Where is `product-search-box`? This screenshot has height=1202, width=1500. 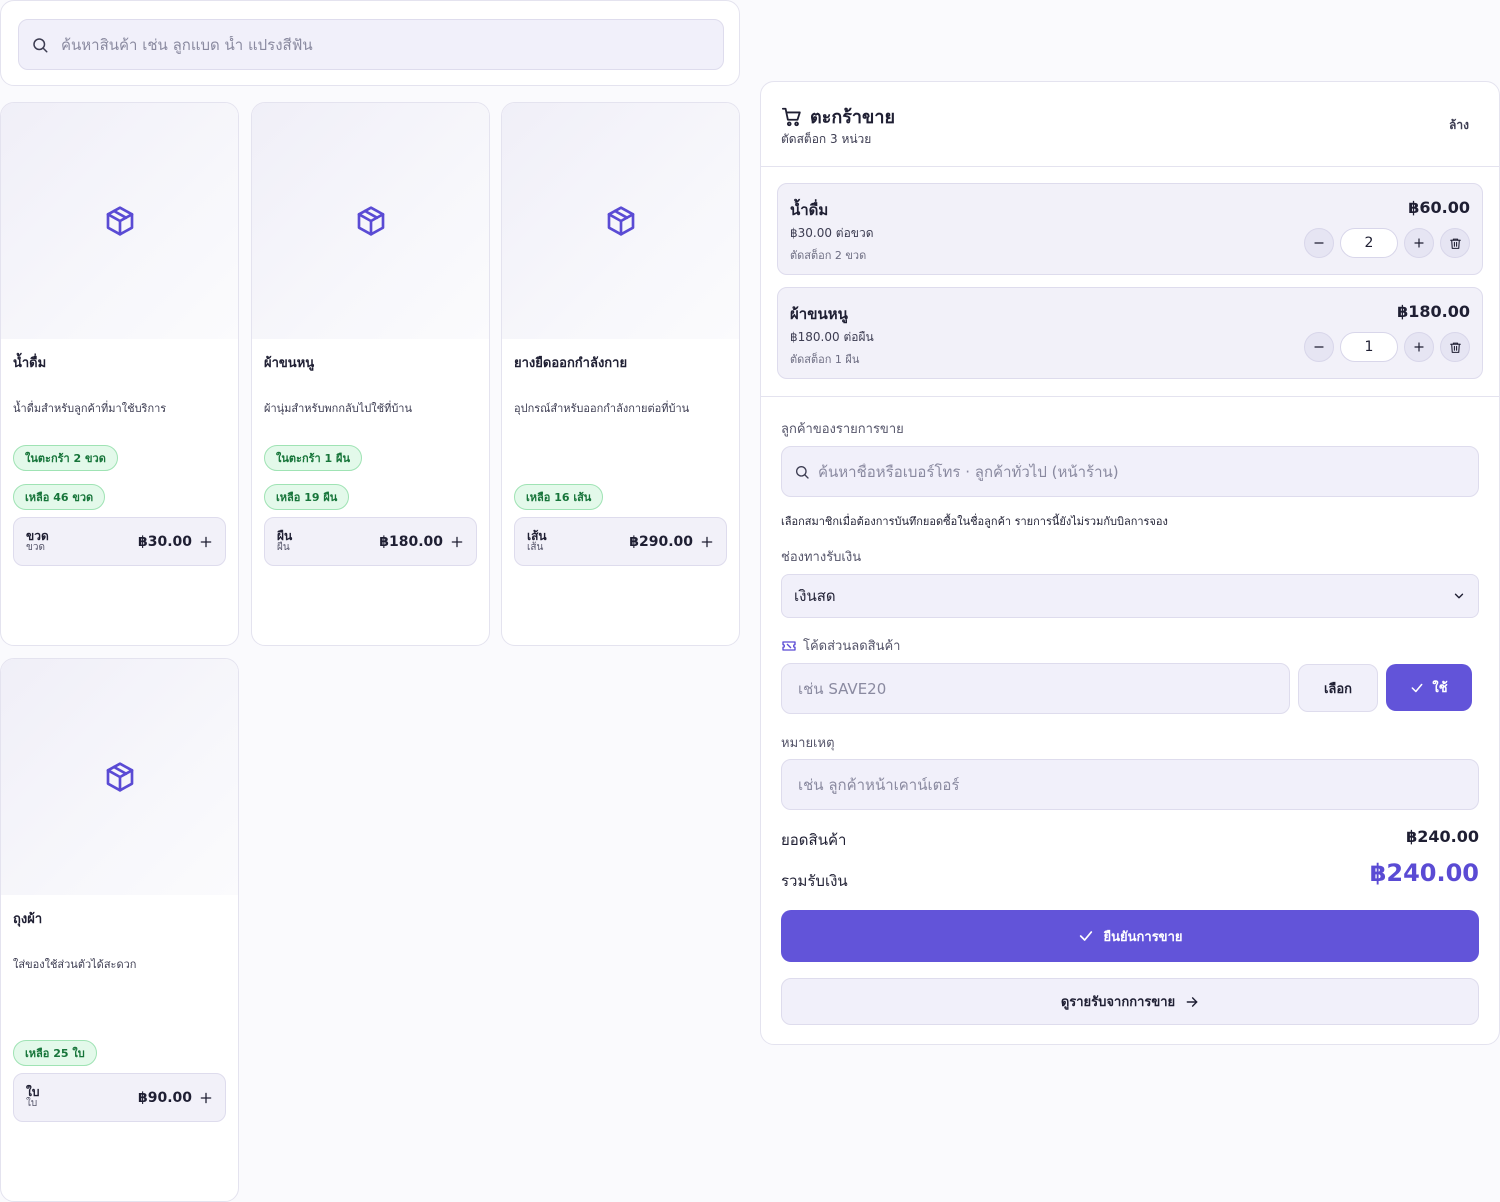 product-search-box is located at coordinates (371, 44).